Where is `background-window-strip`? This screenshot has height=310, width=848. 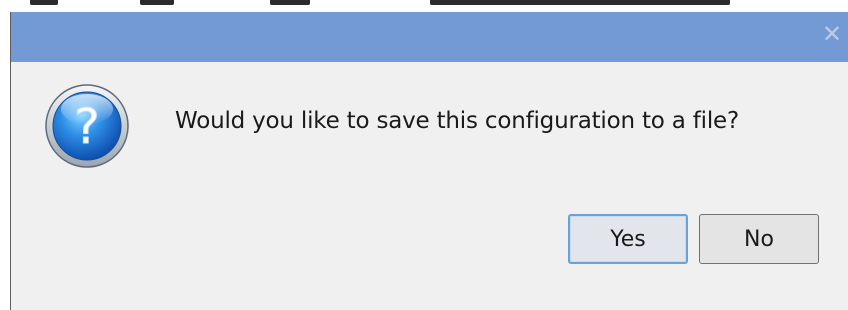
background-window-strip is located at coordinates (424, 6).